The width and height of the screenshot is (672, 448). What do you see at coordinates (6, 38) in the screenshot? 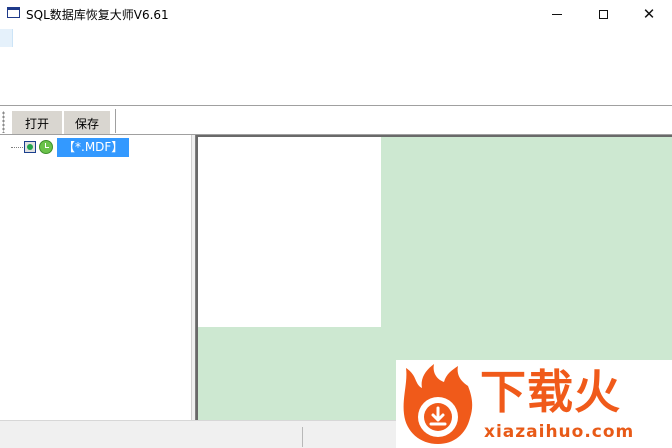
I see `menu-strip` at bounding box center [6, 38].